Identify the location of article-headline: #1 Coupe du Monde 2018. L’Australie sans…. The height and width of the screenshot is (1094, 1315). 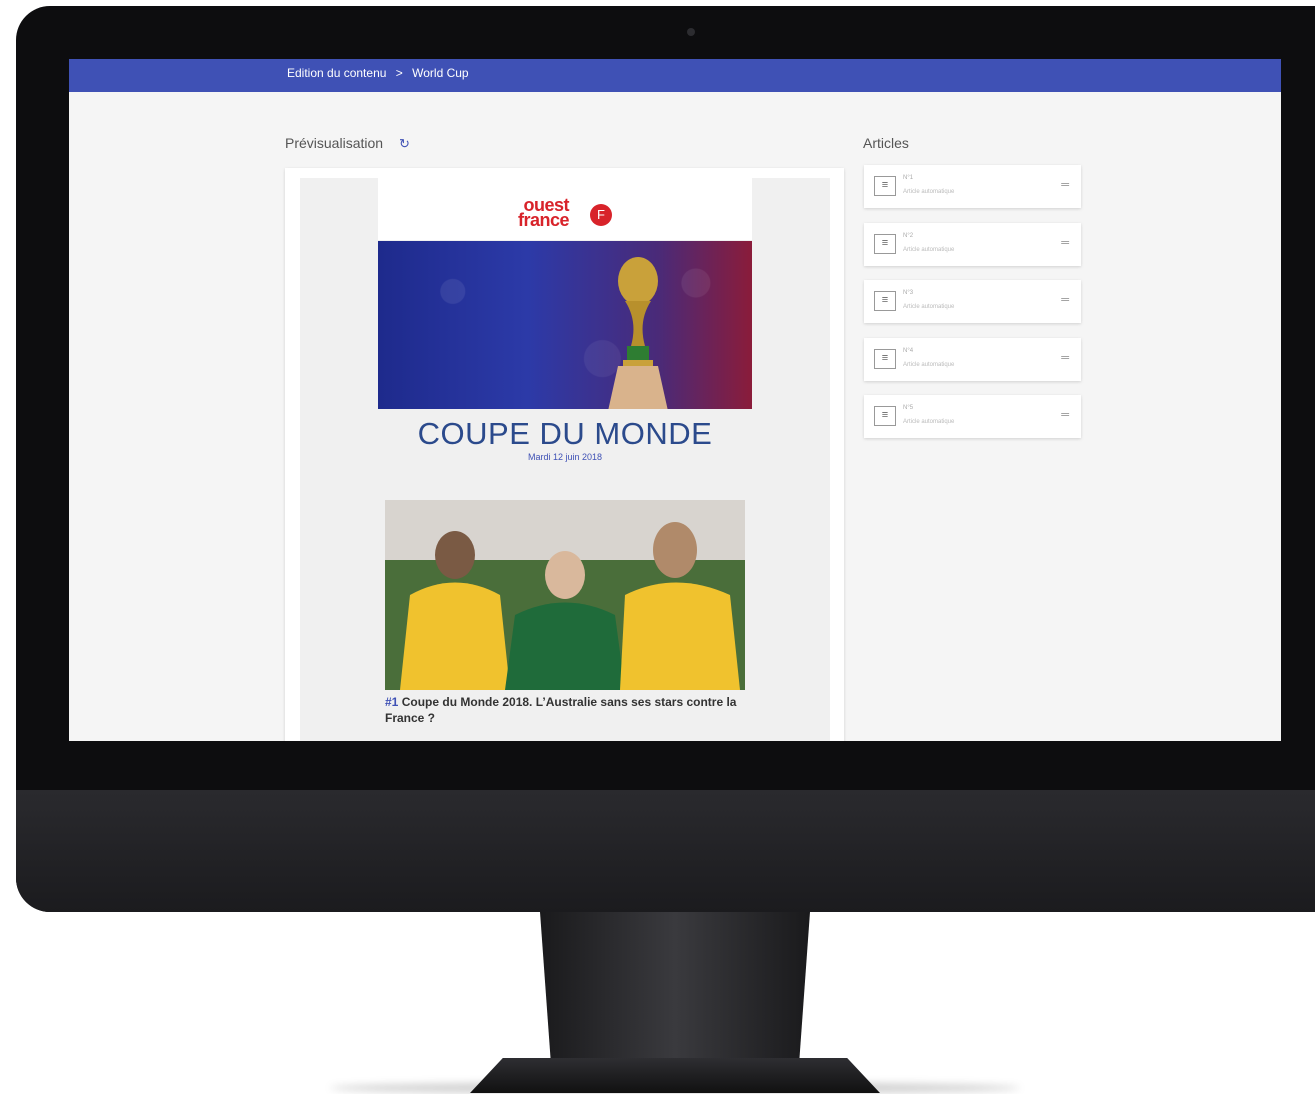
(567, 710).